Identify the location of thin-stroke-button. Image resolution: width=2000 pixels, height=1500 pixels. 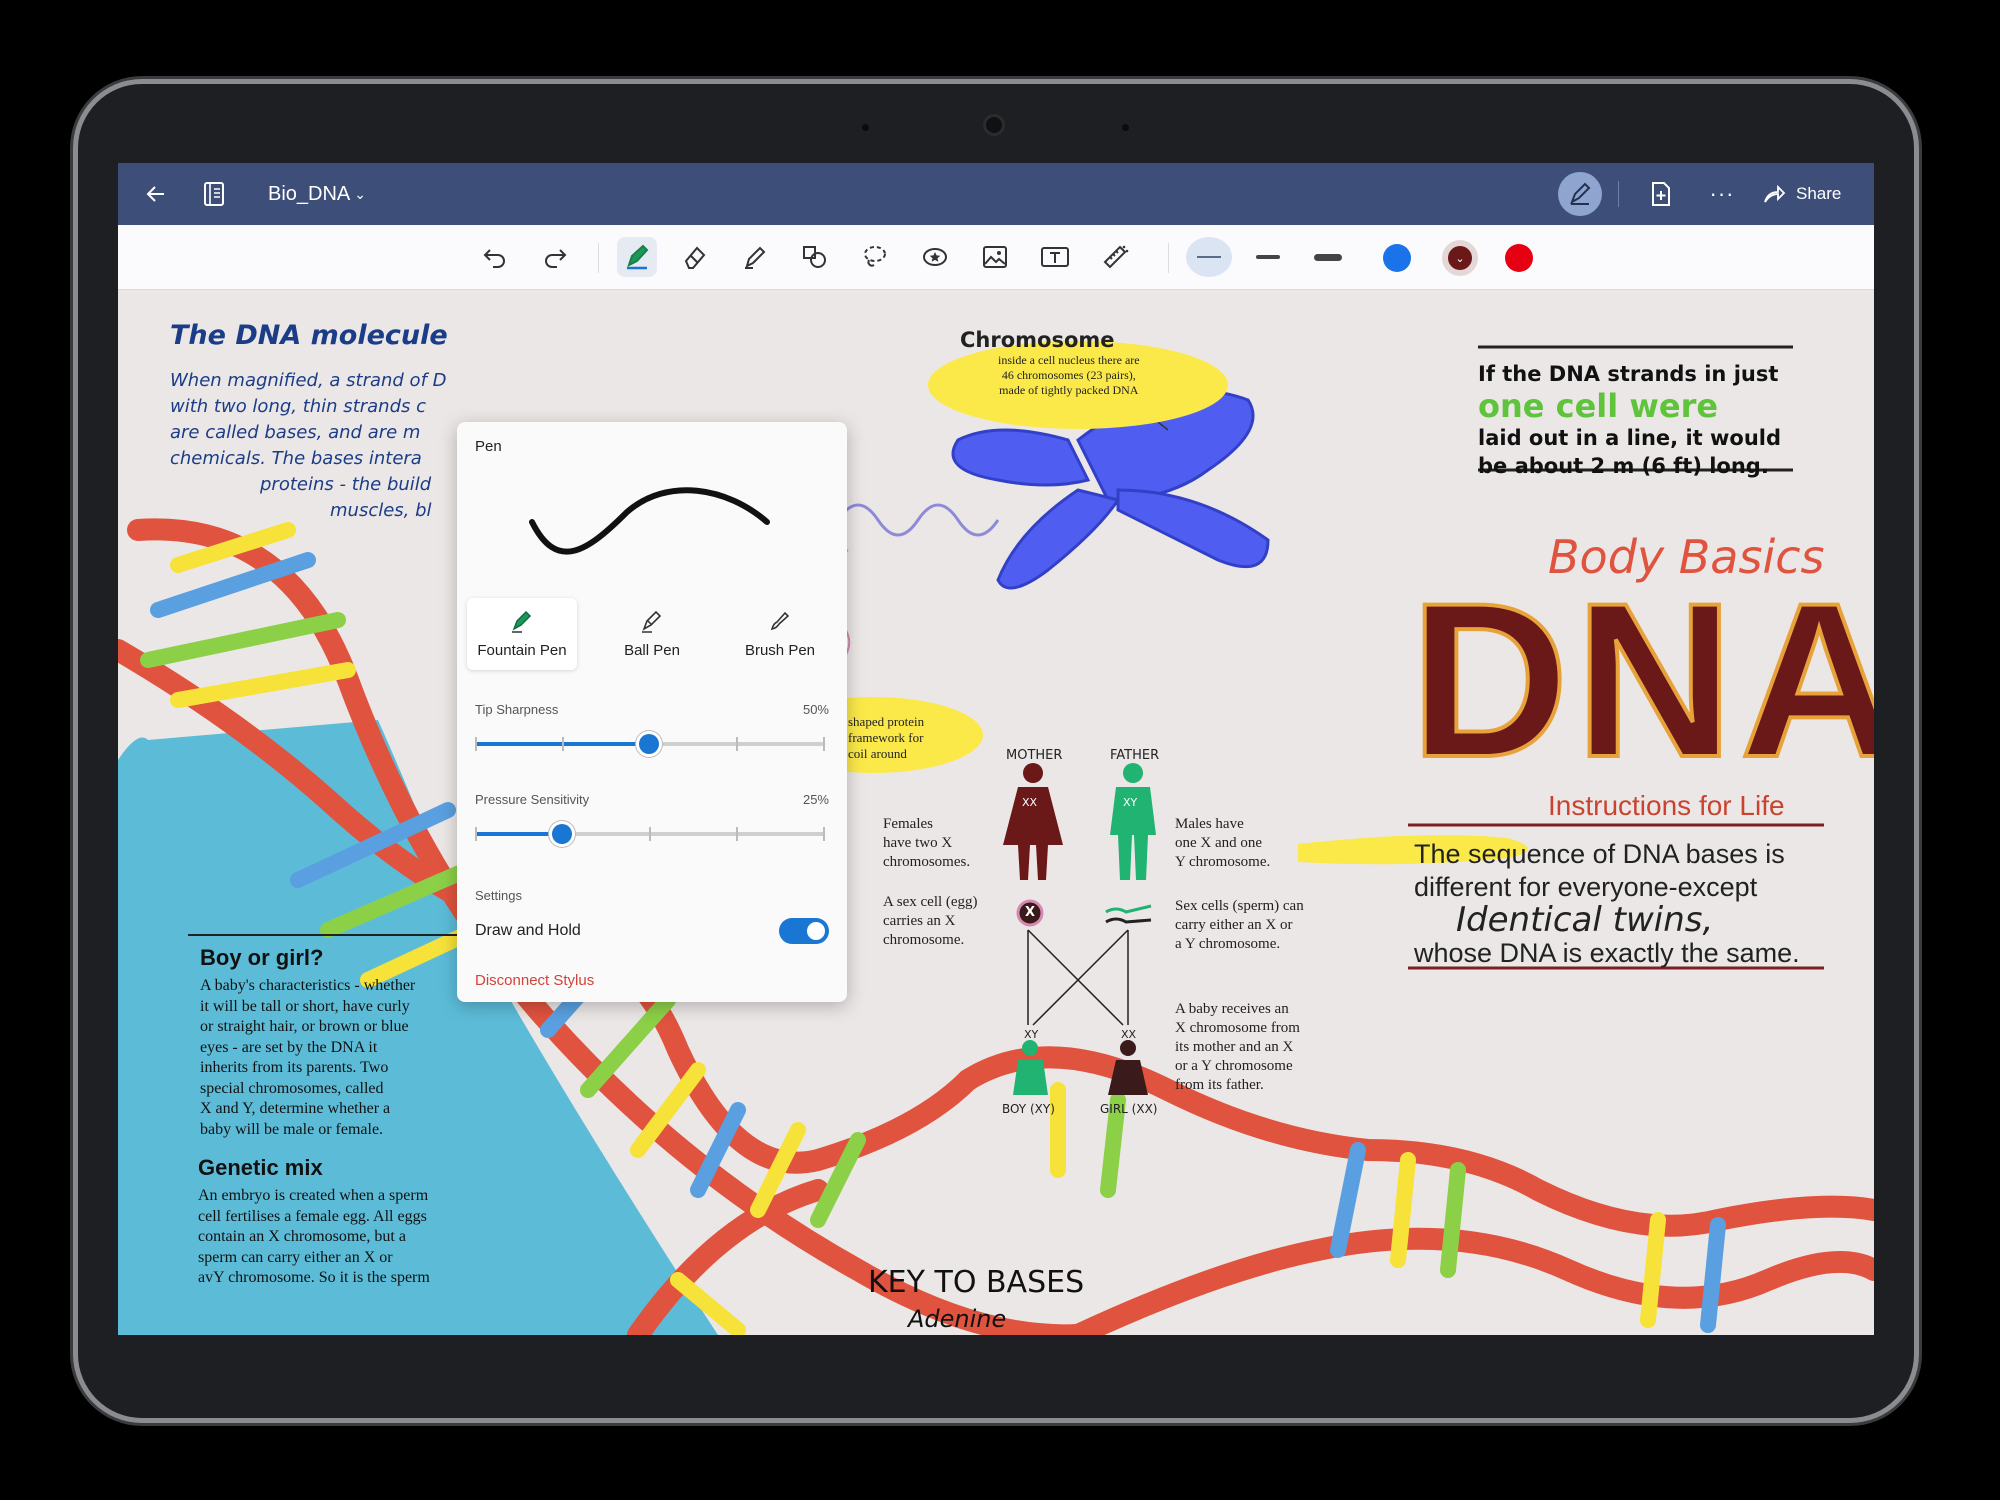
(1209, 257).